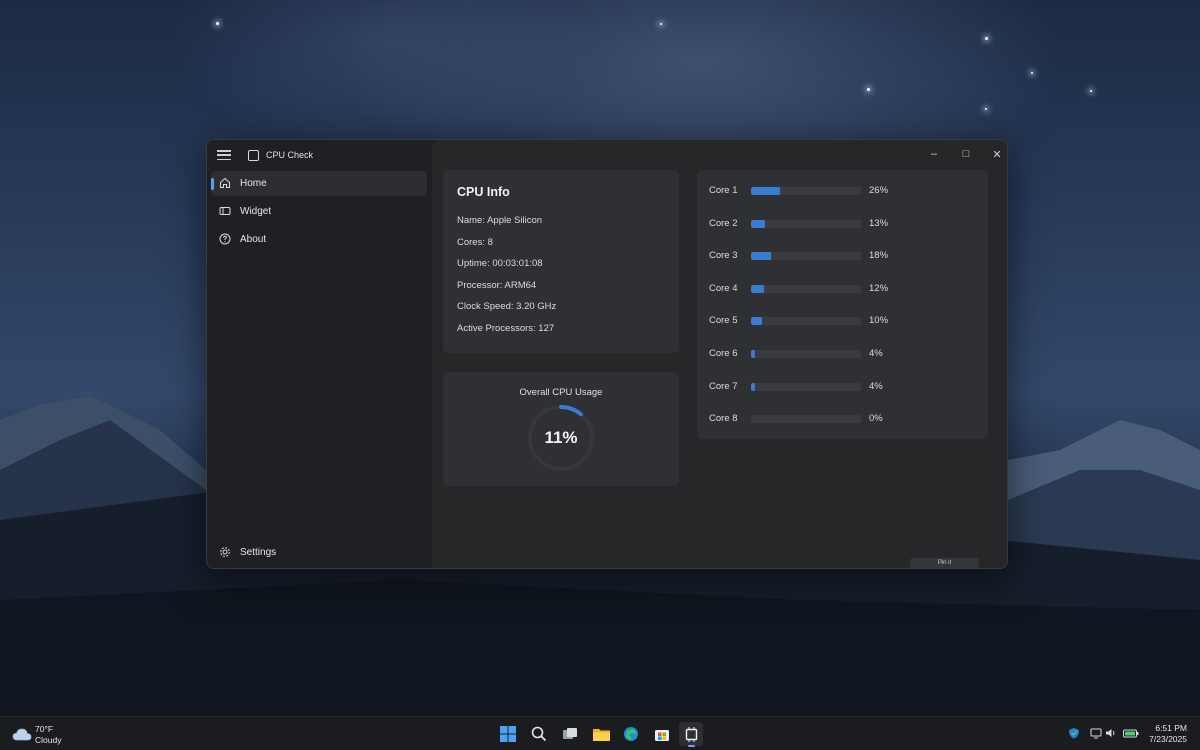  I want to click on volume-tray-icon, so click(1111, 733).